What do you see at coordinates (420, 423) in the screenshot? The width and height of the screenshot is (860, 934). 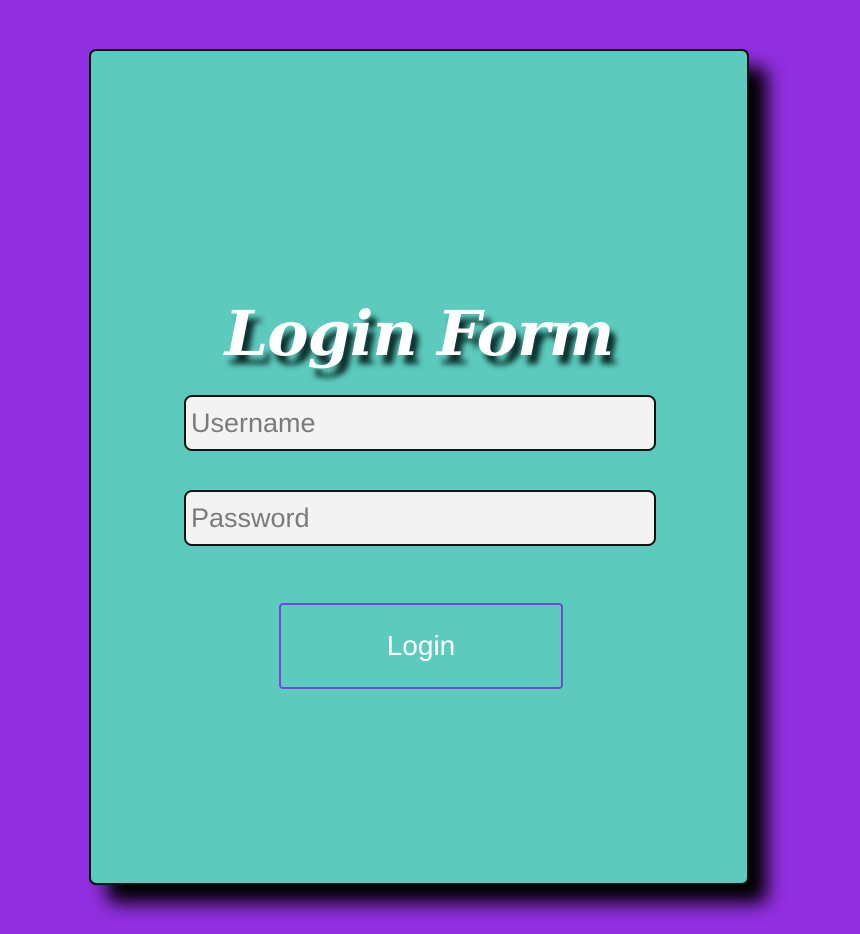 I see `username-input` at bounding box center [420, 423].